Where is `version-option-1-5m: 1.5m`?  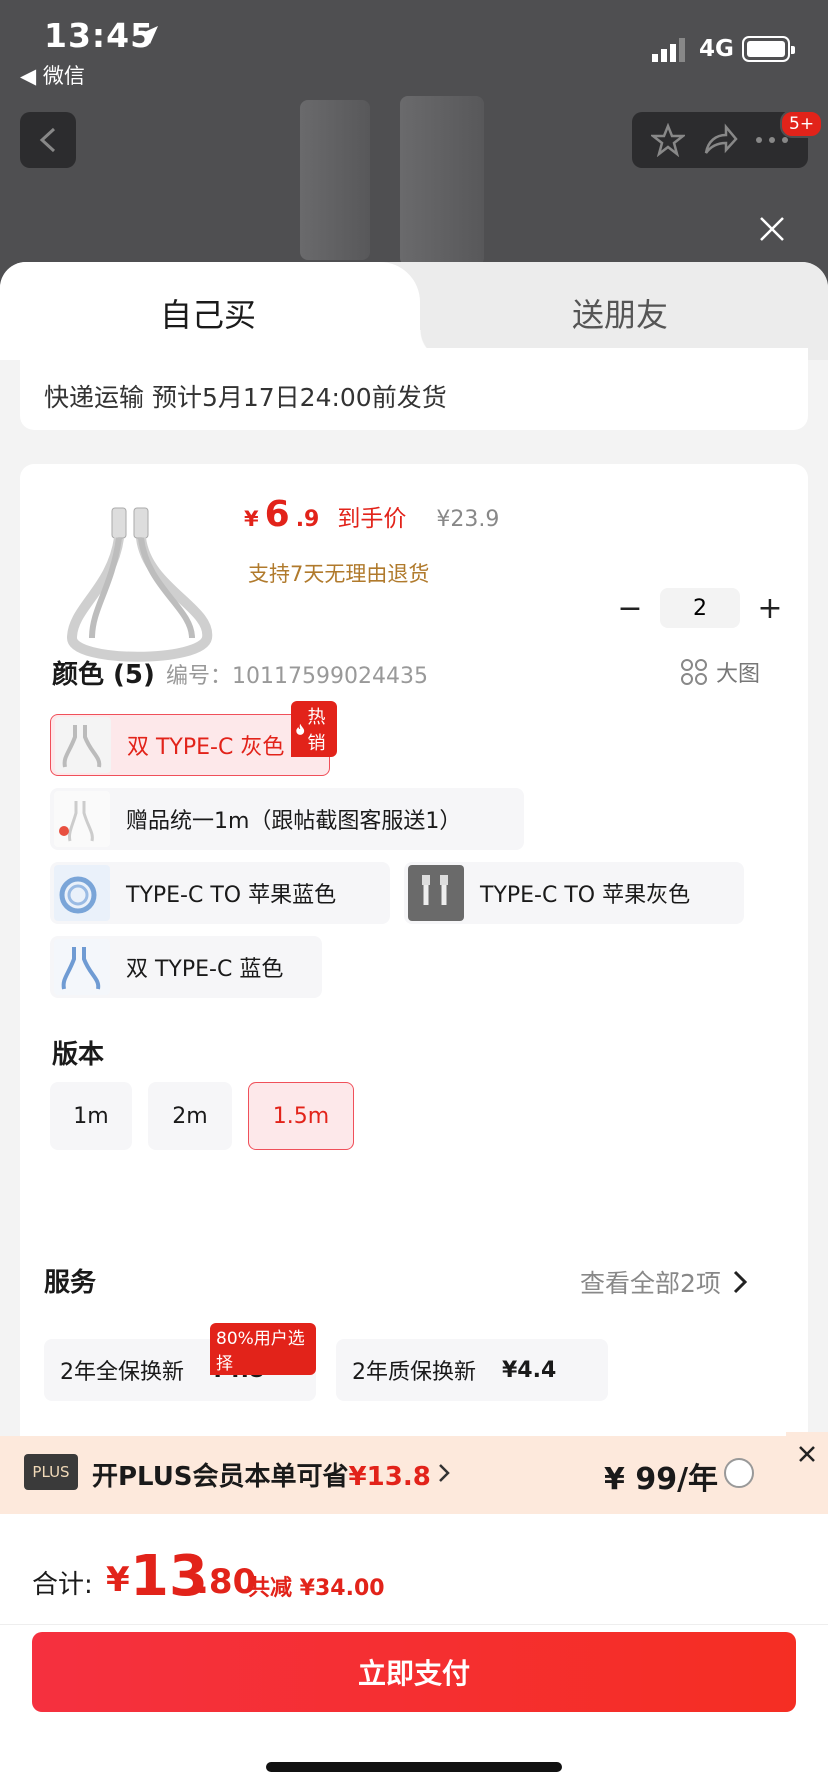
version-option-1-5m: 1.5m is located at coordinates (301, 1116).